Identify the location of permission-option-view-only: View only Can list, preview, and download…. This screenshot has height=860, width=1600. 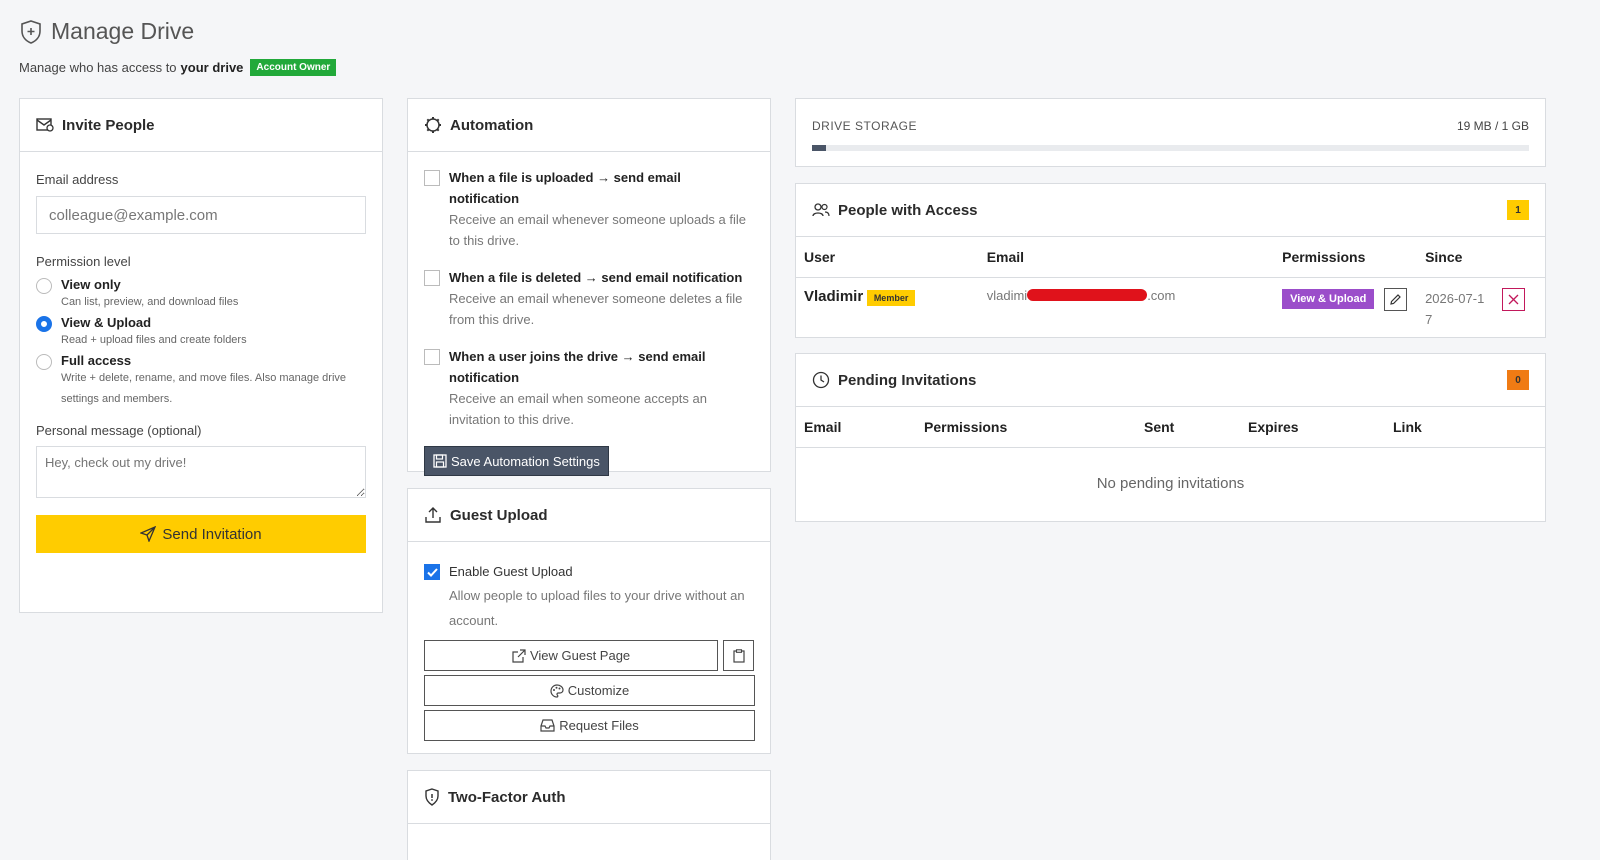
(201, 295).